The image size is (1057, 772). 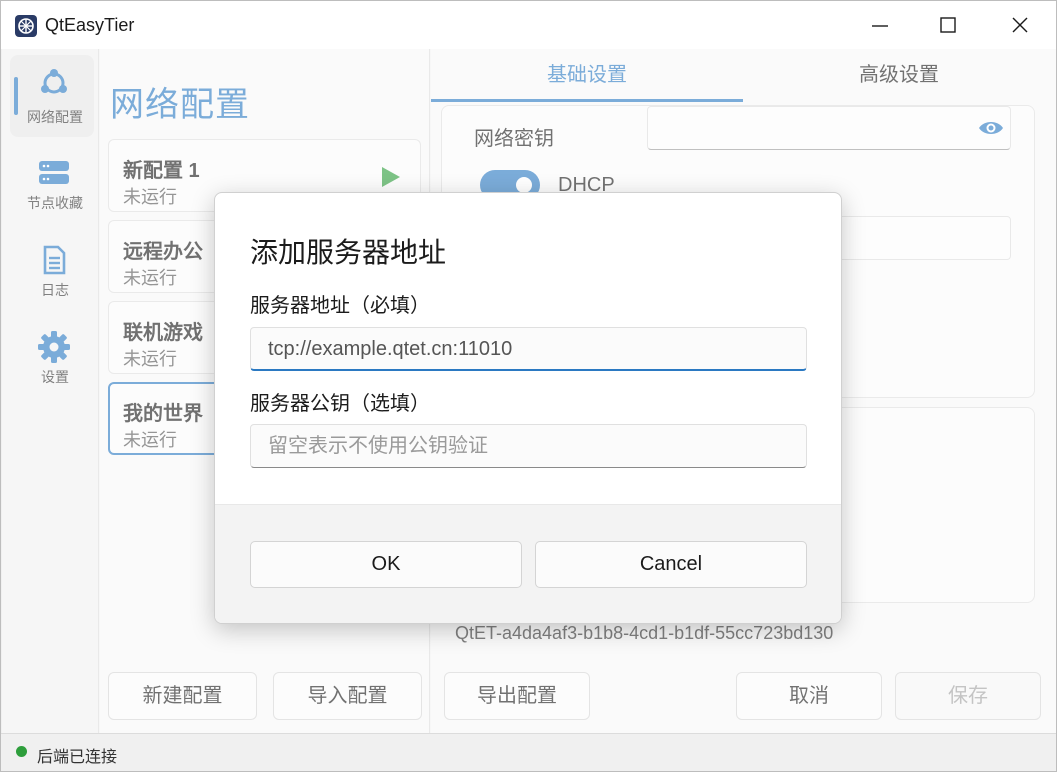 I want to click on app-logo-icon, so click(x=26, y=26).